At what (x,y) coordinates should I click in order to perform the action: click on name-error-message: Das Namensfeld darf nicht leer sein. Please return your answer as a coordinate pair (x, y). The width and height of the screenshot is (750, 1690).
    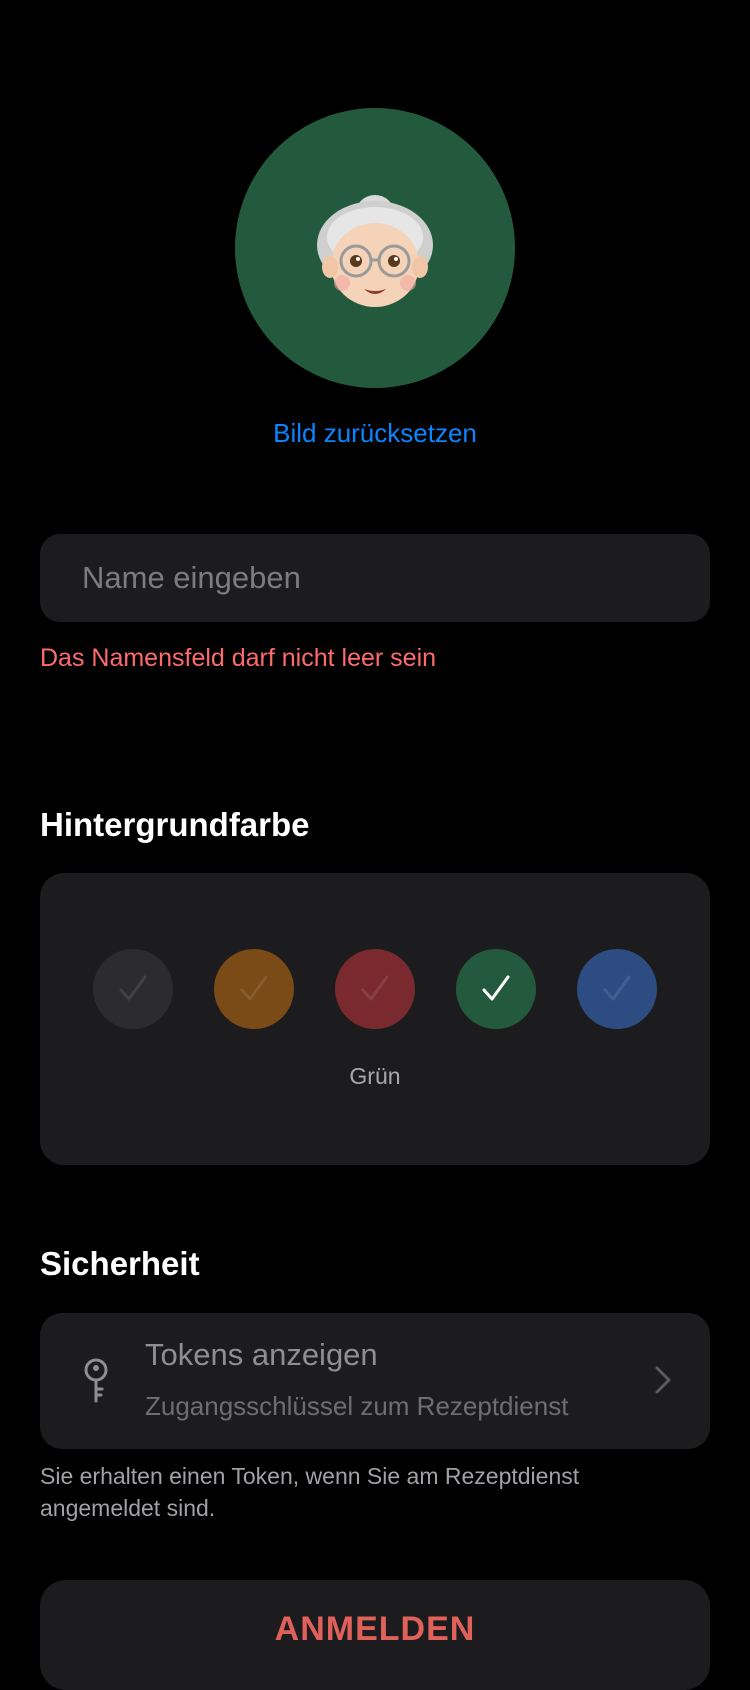
    Looking at the image, I should click on (238, 658).